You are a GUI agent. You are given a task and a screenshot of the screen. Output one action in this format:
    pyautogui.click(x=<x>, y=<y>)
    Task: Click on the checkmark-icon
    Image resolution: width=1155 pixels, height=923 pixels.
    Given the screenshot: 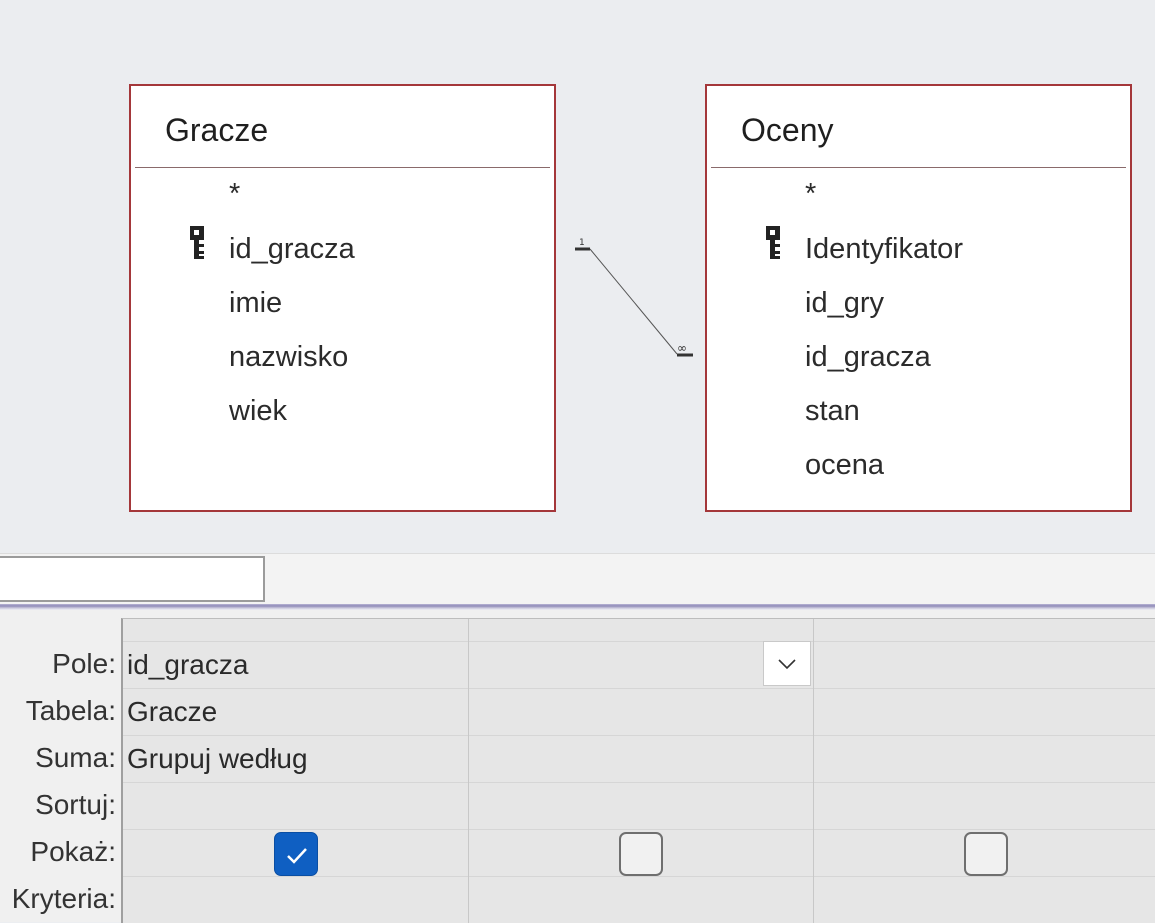 What is the action you would take?
    pyautogui.click(x=297, y=856)
    